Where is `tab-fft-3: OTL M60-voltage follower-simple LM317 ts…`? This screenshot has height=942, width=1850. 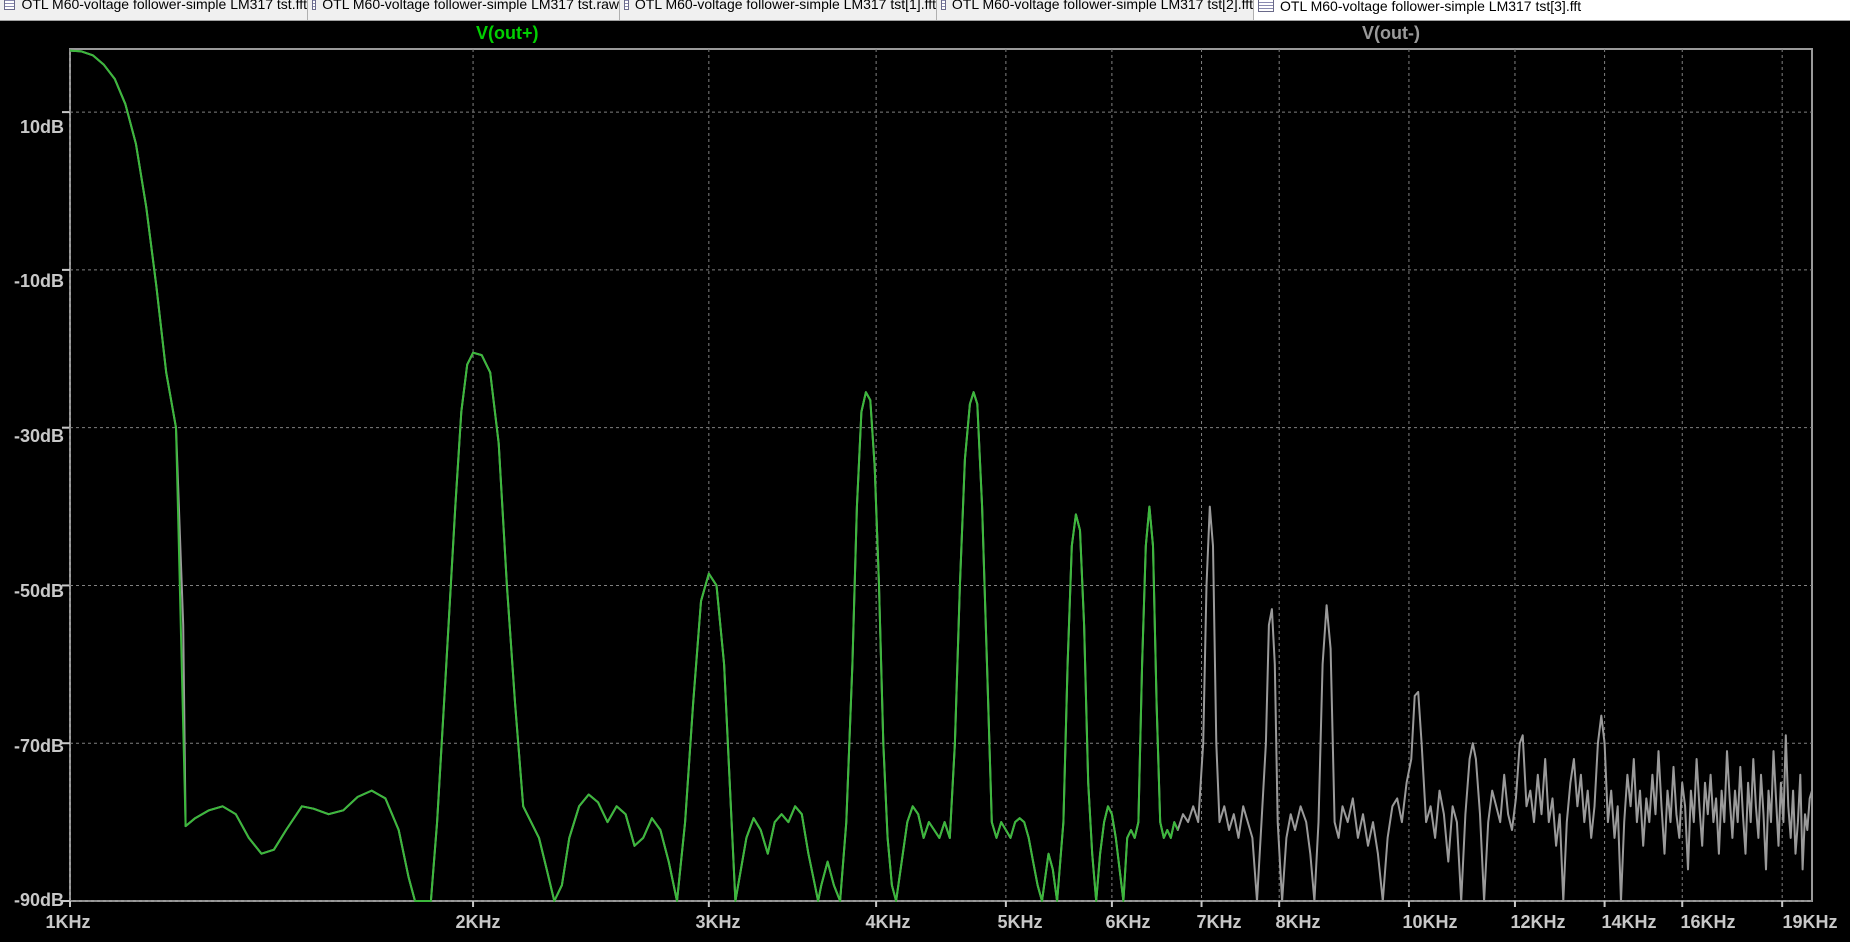 tab-fft-3: OTL M60-voltage follower-simple LM317 ts… is located at coordinates (1552, 10).